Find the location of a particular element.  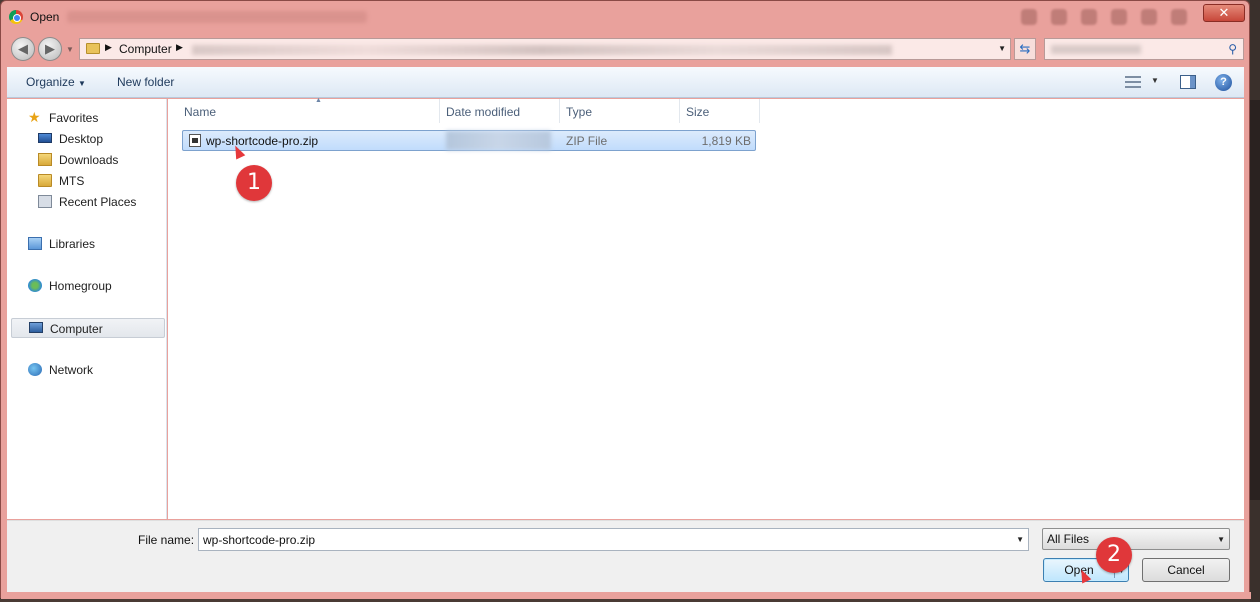

file-type-filter-select: All Files ▼ is located at coordinates (1136, 539).